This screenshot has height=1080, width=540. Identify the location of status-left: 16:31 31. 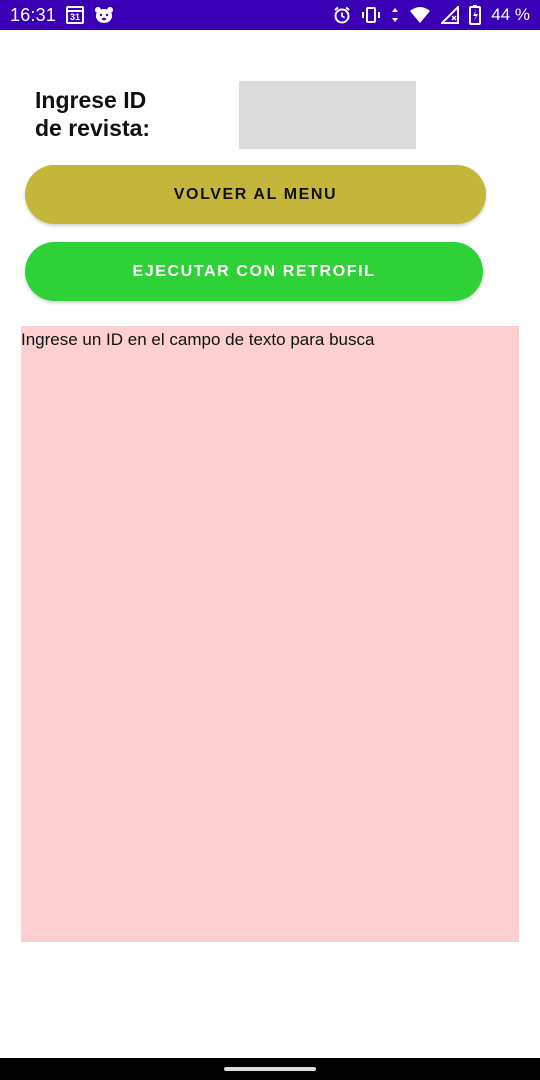
(62, 15).